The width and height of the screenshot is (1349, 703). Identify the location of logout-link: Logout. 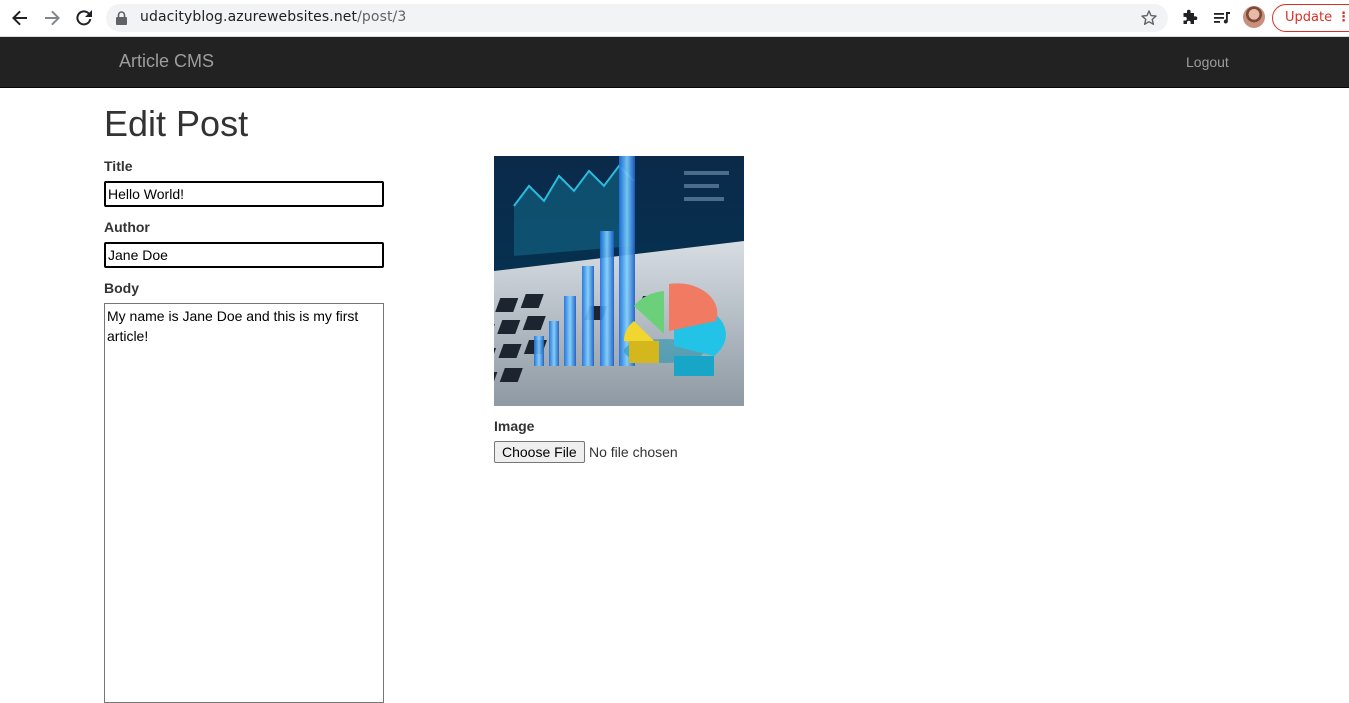
(1207, 62).